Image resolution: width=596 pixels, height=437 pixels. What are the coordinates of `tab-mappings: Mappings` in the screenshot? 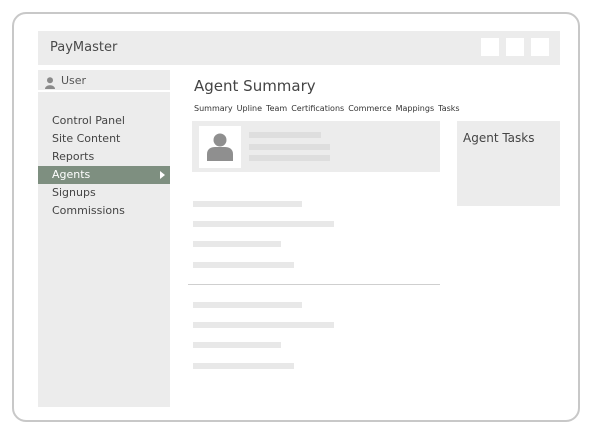 It's located at (415, 108).